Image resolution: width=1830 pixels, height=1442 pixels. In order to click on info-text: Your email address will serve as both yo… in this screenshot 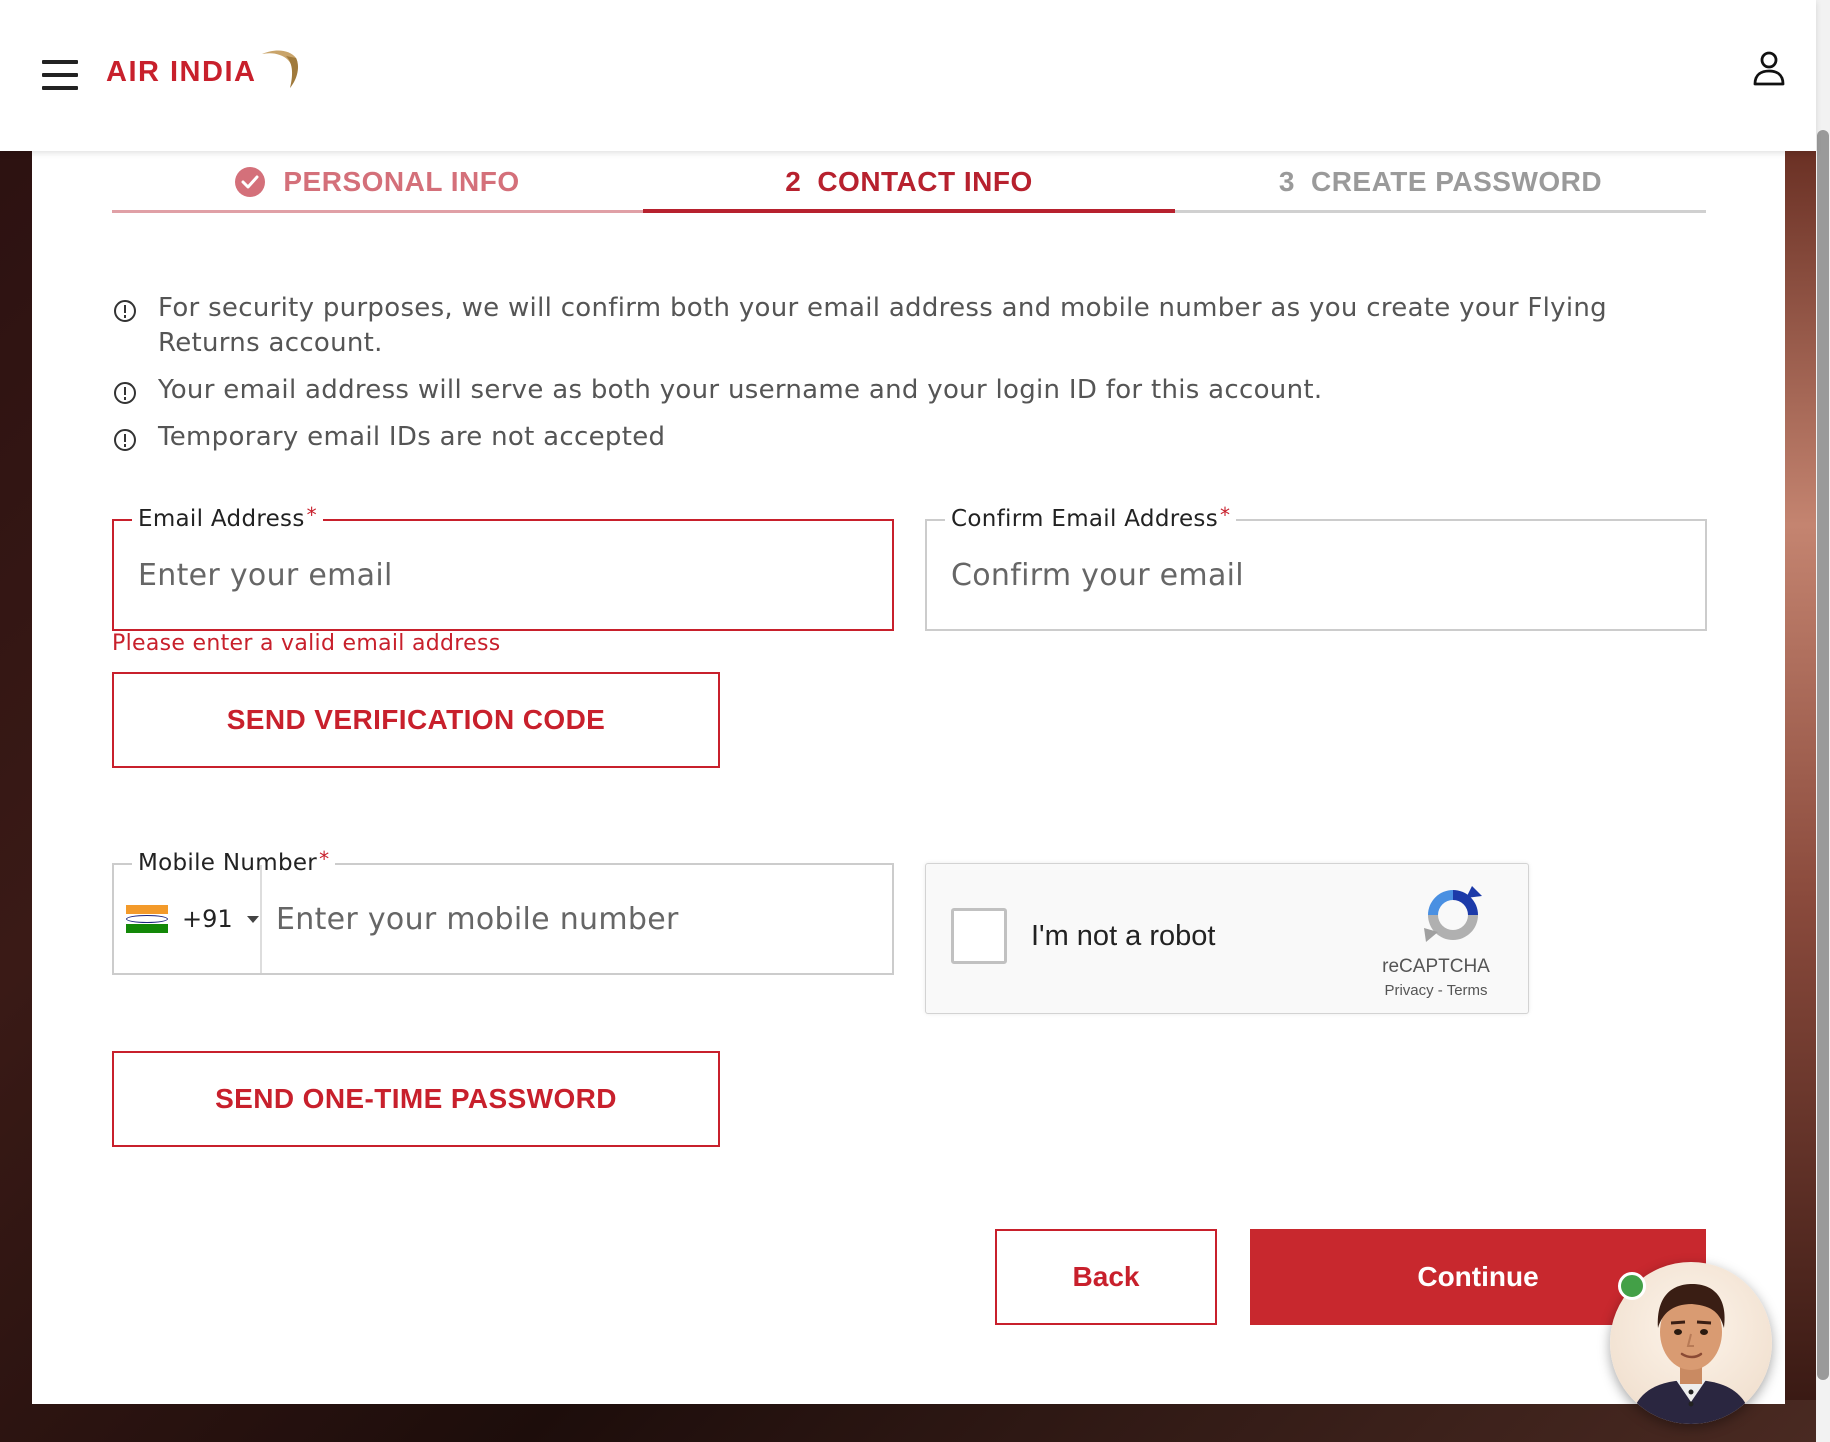, I will do `click(740, 390)`.